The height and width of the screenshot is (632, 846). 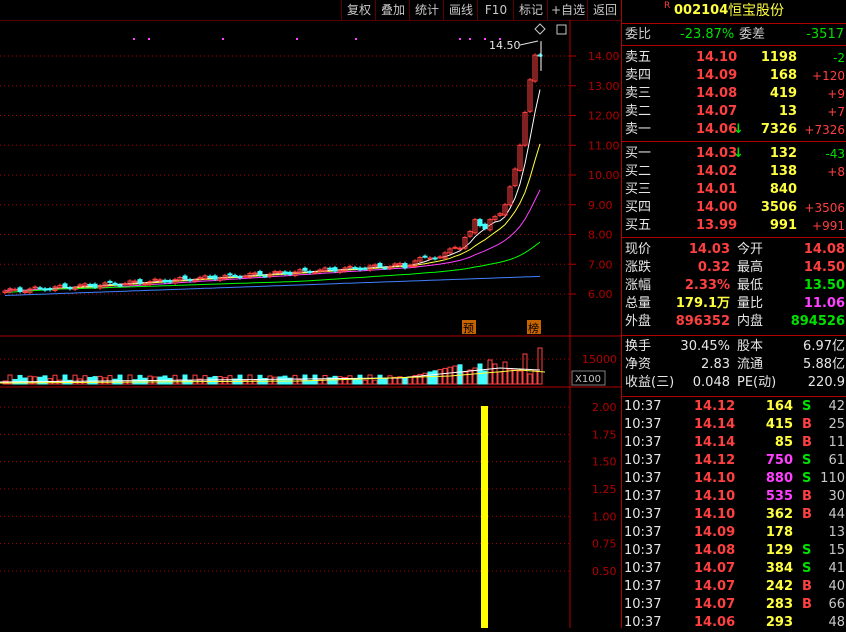 What do you see at coordinates (836, 496) in the screenshot?
I see `tick-count: 30` at bounding box center [836, 496].